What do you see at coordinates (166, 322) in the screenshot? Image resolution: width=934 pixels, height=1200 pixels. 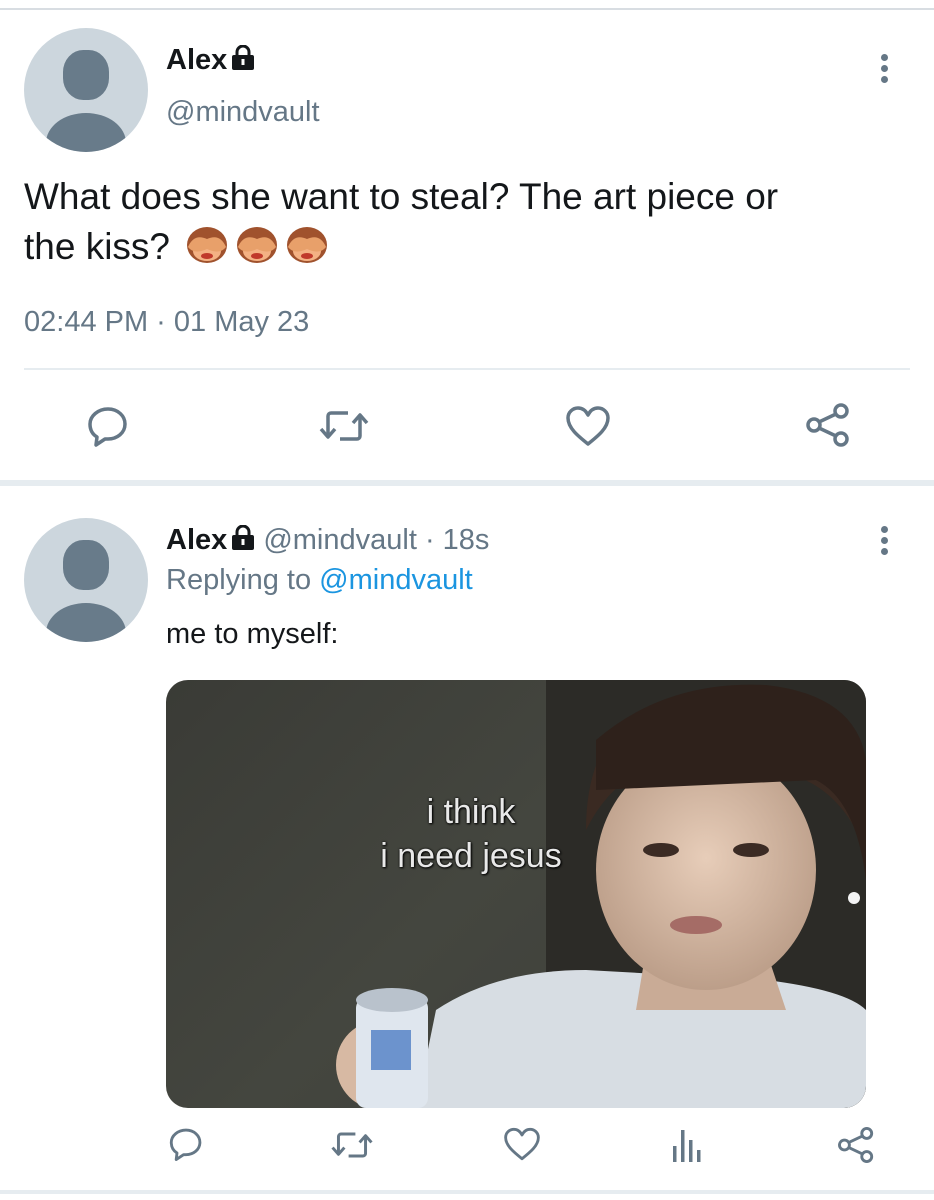 I see `tweet-timestamp: 02:44 PM · 01 May 23` at bounding box center [166, 322].